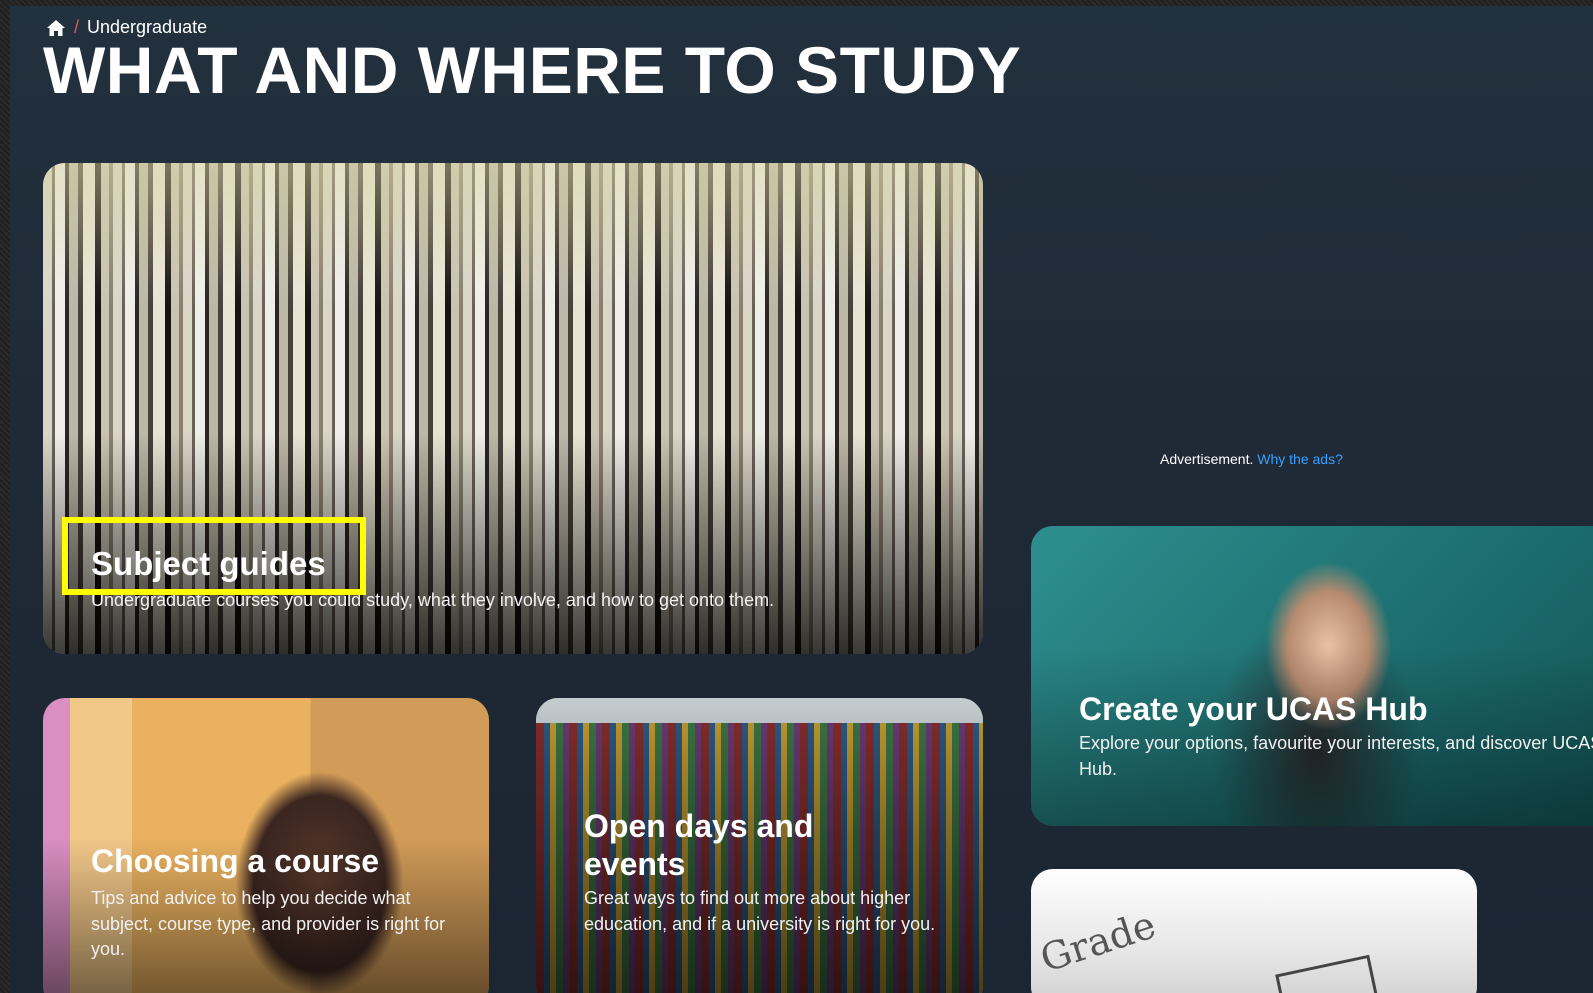  What do you see at coordinates (208, 564) in the screenshot?
I see `subject-guides-title: Subject guides` at bounding box center [208, 564].